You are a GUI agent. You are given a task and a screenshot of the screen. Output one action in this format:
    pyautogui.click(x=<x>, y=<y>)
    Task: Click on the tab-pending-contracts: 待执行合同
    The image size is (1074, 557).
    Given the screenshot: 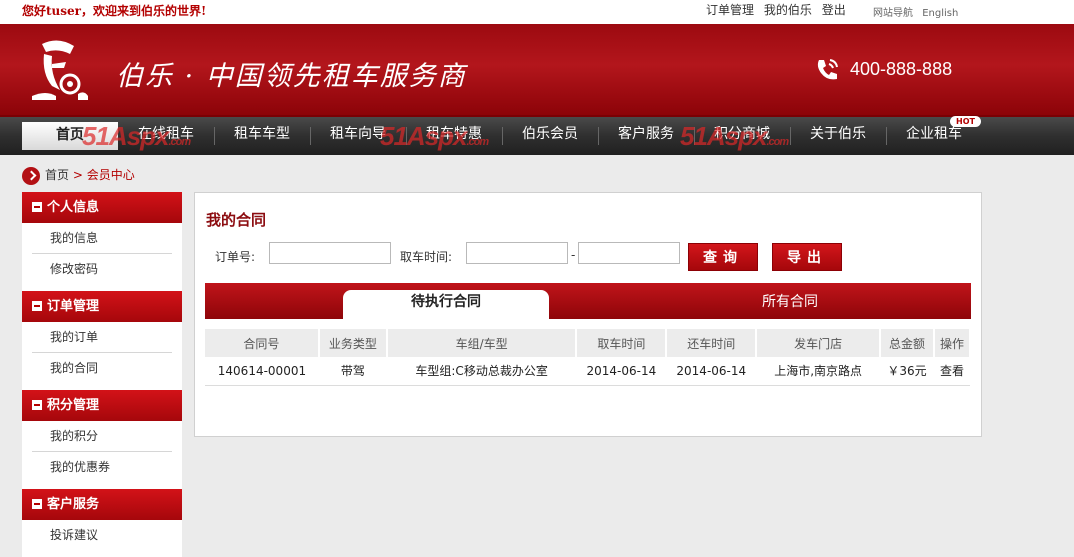 What is the action you would take?
    pyautogui.click(x=446, y=304)
    